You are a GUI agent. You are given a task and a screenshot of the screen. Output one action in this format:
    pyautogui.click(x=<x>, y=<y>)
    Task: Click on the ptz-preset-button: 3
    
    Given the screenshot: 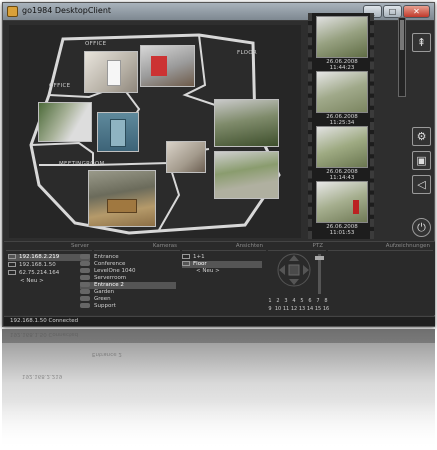 What is the action you would take?
    pyautogui.click(x=286, y=301)
    